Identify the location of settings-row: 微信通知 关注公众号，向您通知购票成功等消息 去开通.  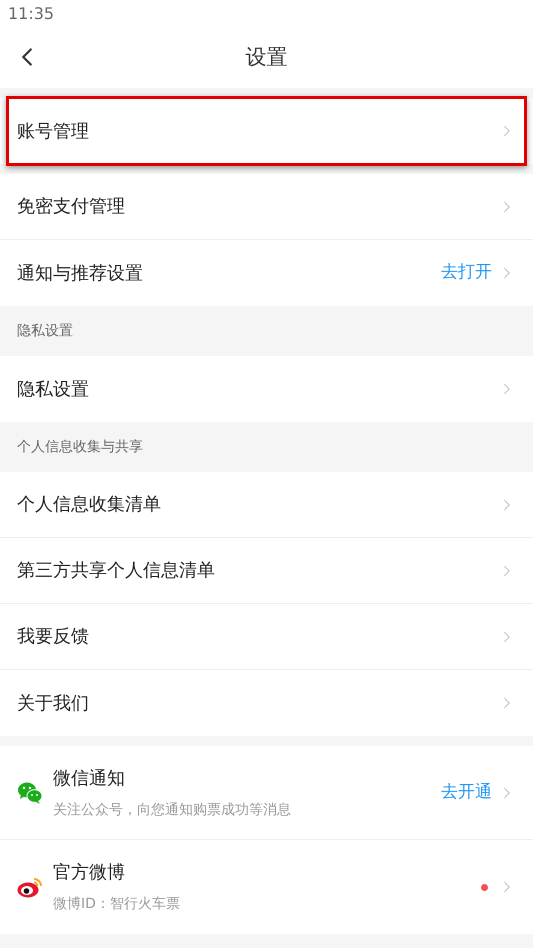
(266, 793).